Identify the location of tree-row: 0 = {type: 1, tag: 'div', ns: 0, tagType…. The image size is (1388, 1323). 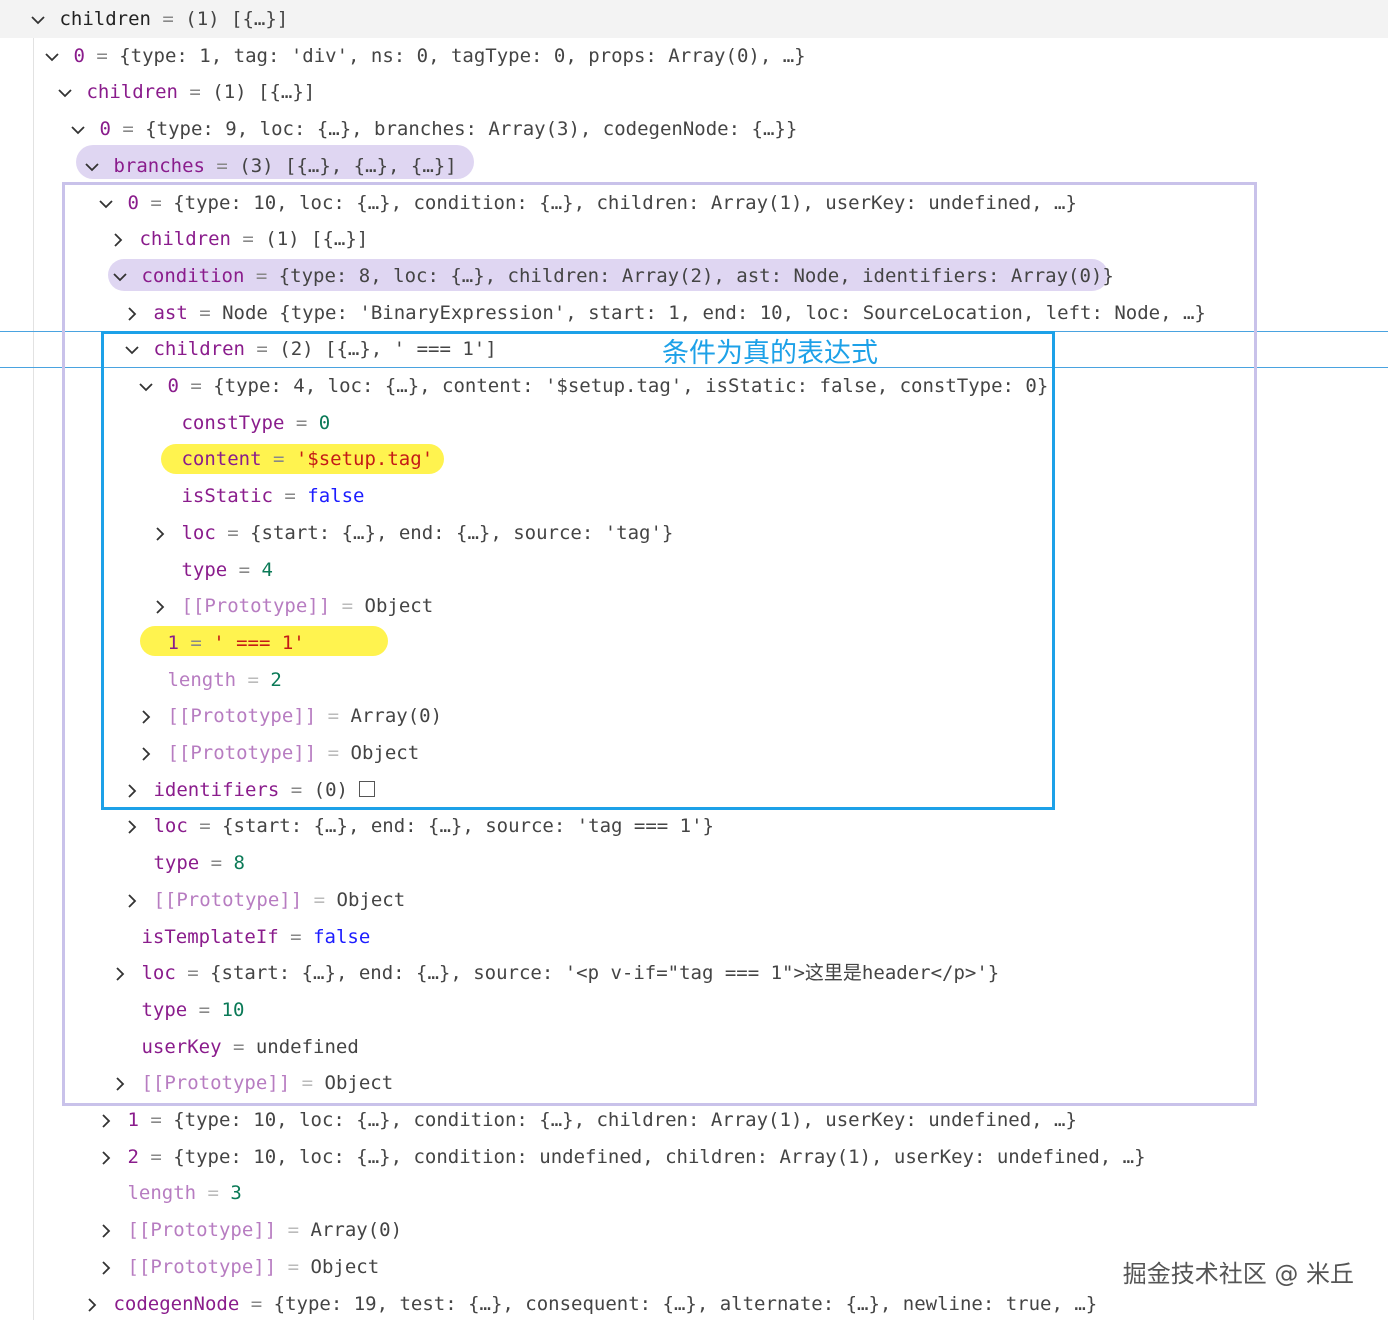
(424, 56).